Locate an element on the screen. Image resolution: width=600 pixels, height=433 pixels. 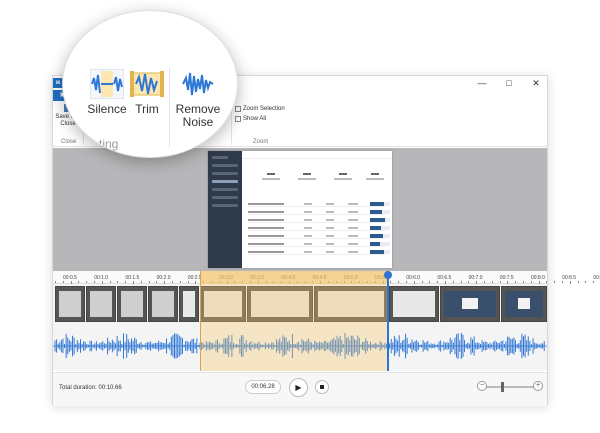
ribbon-divider is located at coordinates (169, 107).